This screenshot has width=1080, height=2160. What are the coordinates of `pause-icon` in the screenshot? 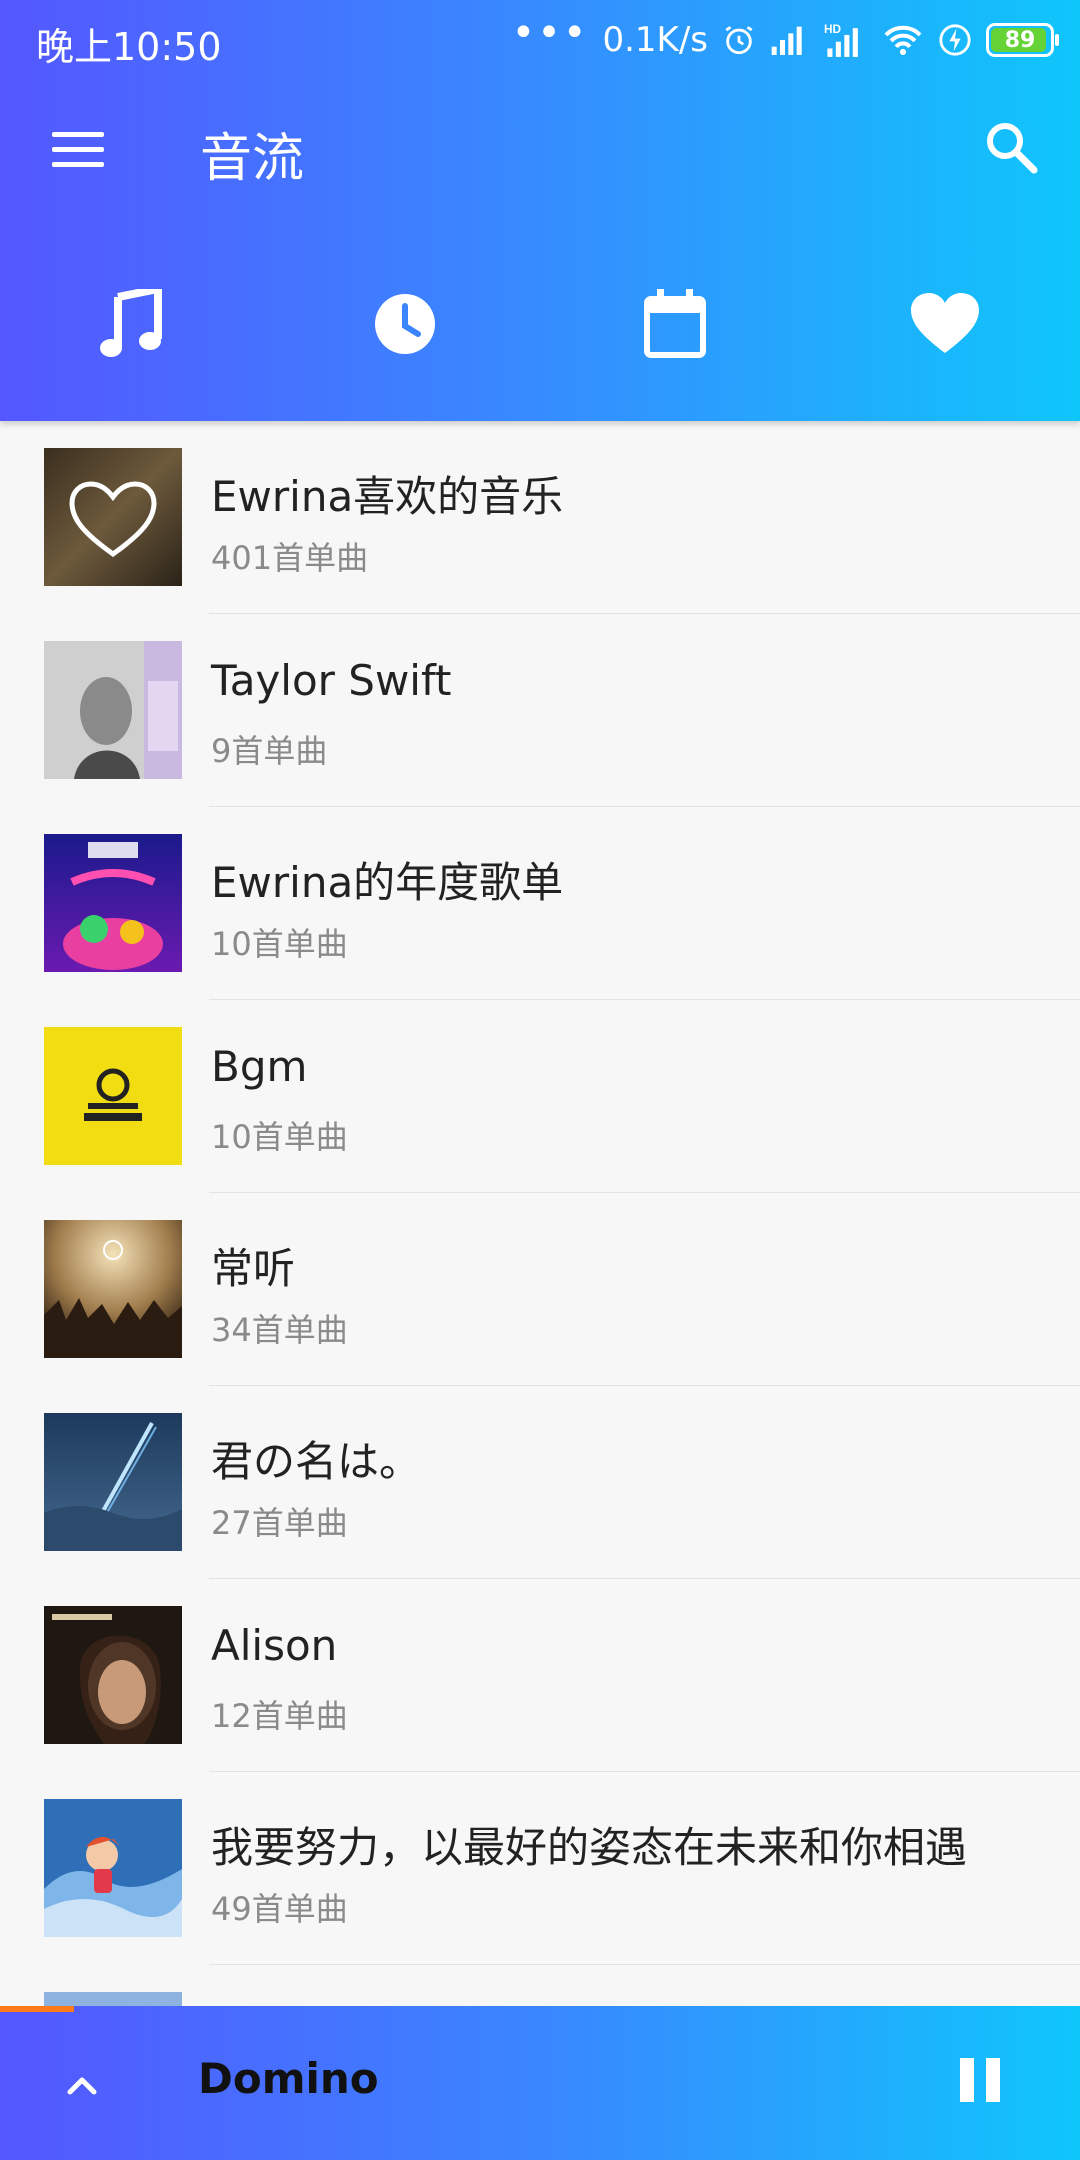 It's located at (981, 2081).